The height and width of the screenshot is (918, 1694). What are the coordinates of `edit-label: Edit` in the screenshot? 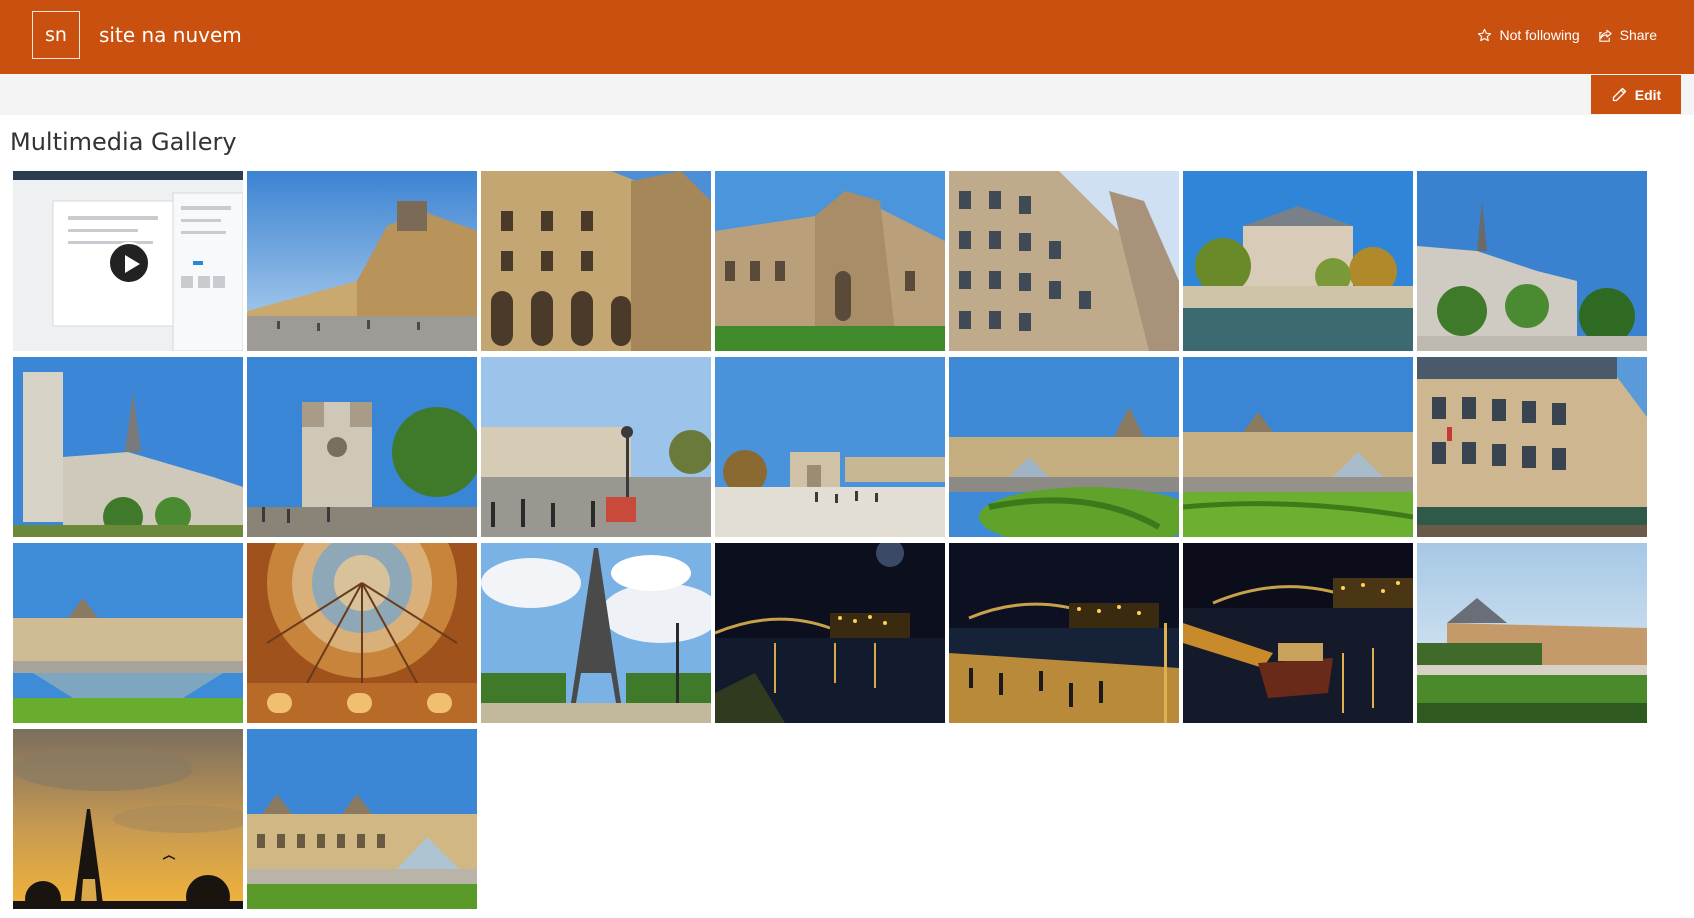 It's located at (1648, 94).